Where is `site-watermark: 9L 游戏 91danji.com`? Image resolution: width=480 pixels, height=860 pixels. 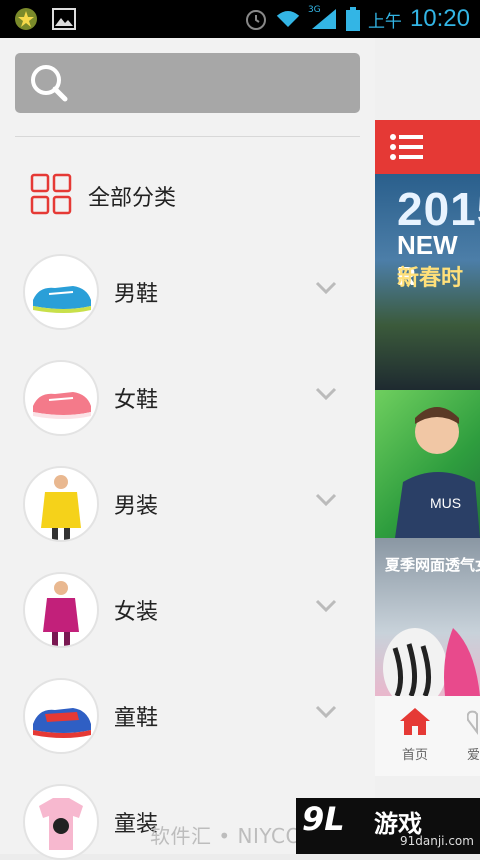 site-watermark: 9L 游戏 91danji.com is located at coordinates (388, 826).